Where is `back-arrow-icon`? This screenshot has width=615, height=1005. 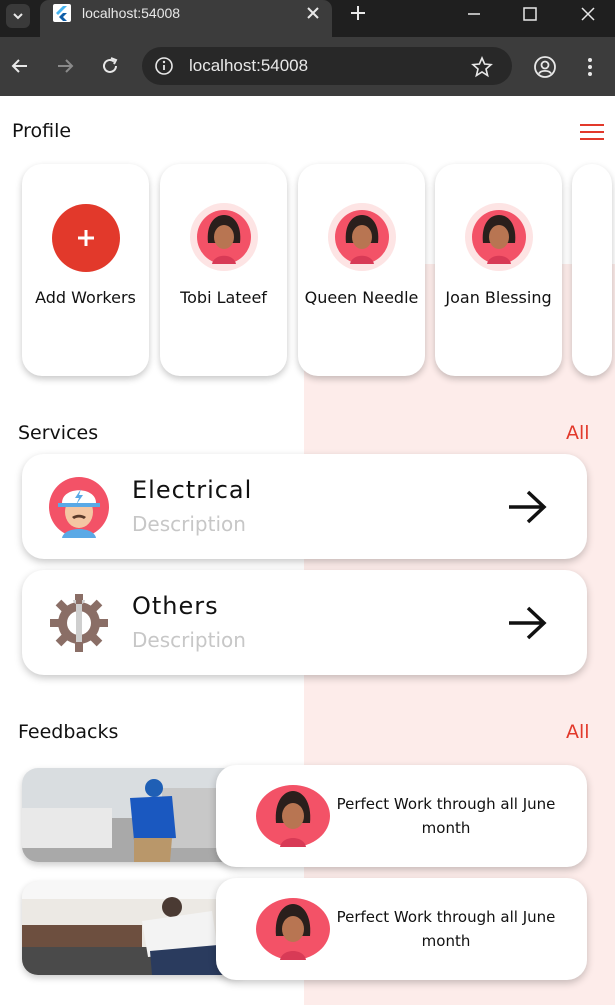
back-arrow-icon is located at coordinates (20, 66).